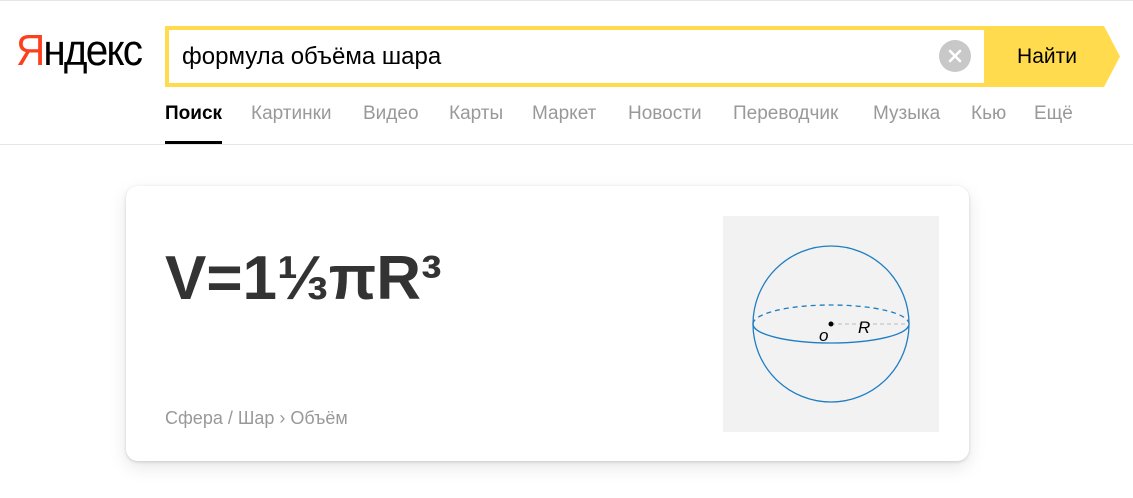 Image resolution: width=1133 pixels, height=498 pixels. I want to click on search-button: Найти, so click(1052, 56).